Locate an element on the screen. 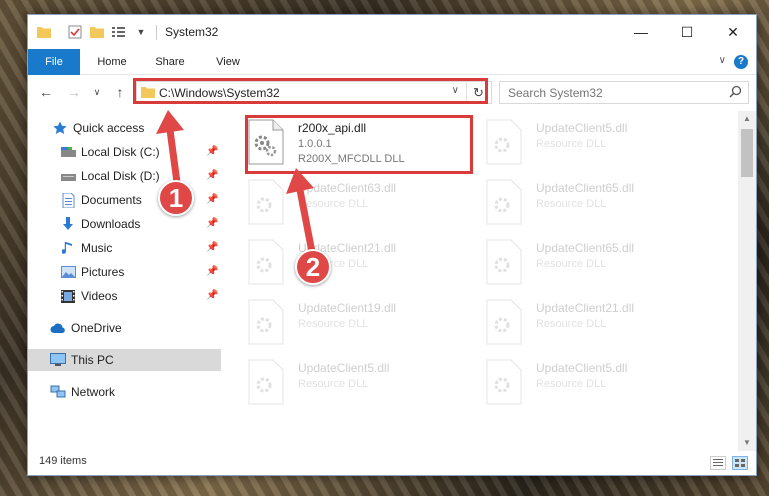  arrow-1-head is located at coordinates (170, 122).